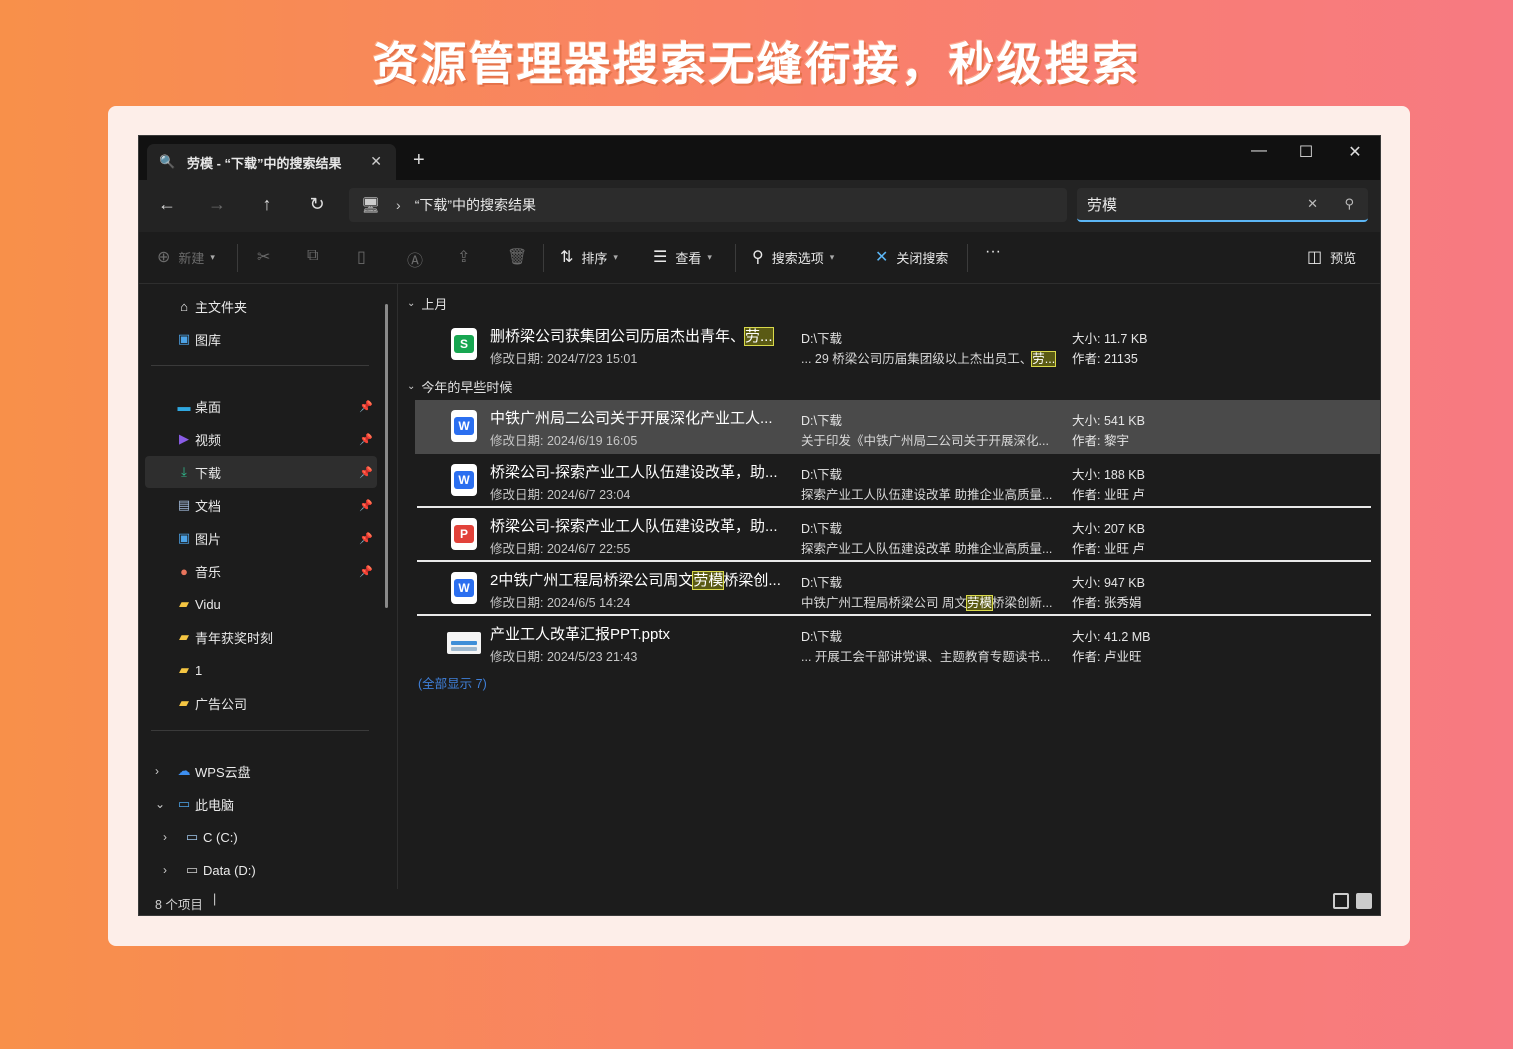 The image size is (1513, 1049). Describe the element at coordinates (261, 406) in the screenshot. I see `sidebar-item-desktop: ▬ 桌面 📌` at that location.